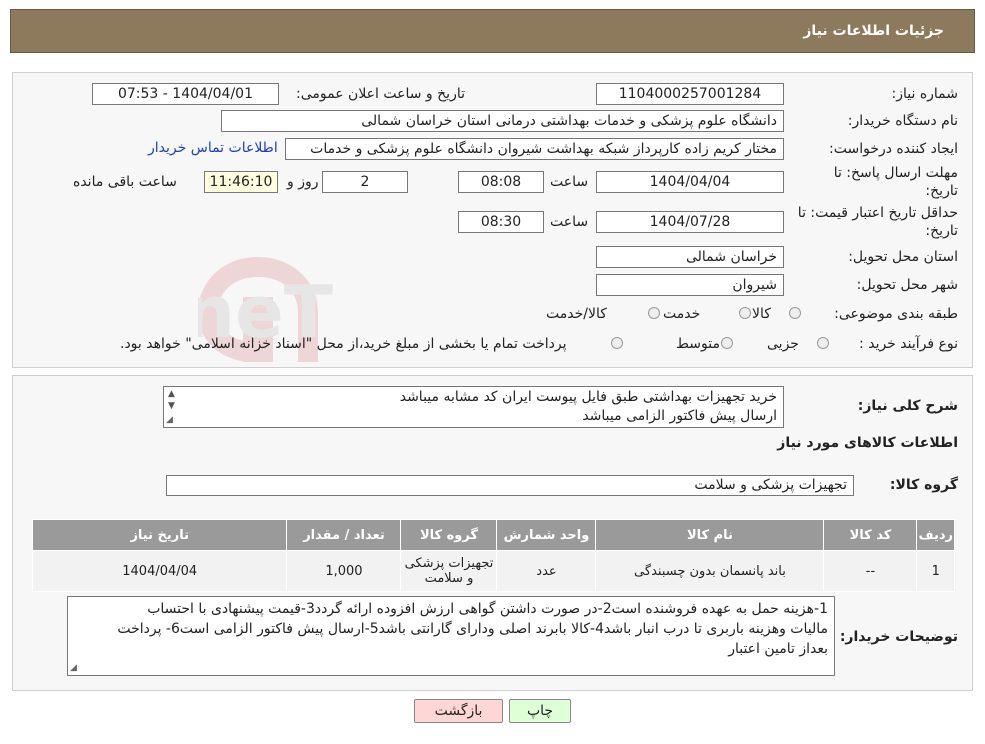 The image size is (985, 744). What do you see at coordinates (159, 535) in the screenshot?
I see `col-date: تاریخ نیاز` at bounding box center [159, 535].